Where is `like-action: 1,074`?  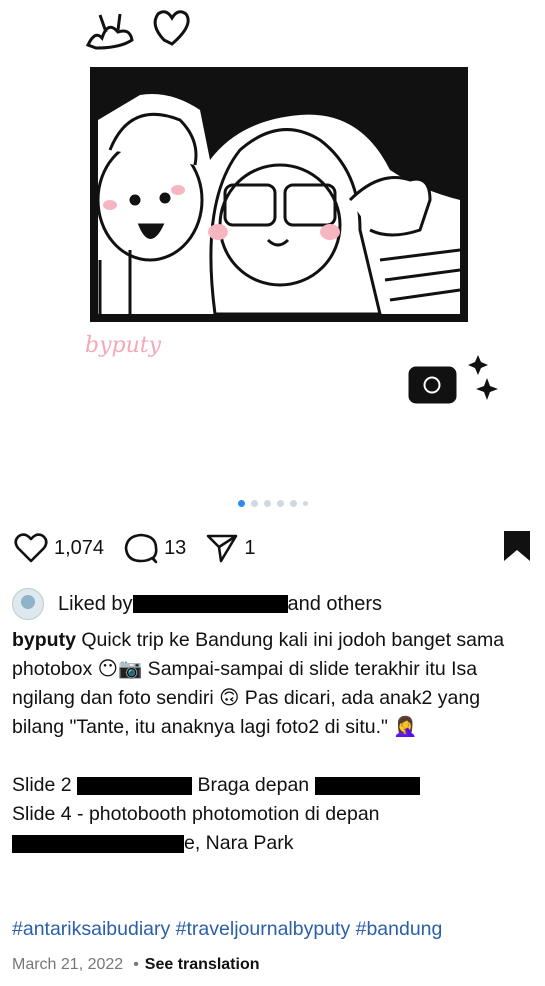
like-action: 1,074 is located at coordinates (59, 548).